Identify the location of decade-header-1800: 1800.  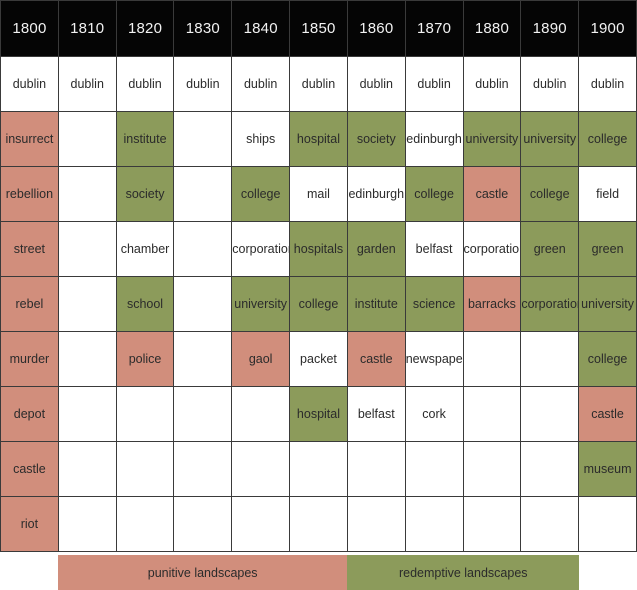
(29, 28).